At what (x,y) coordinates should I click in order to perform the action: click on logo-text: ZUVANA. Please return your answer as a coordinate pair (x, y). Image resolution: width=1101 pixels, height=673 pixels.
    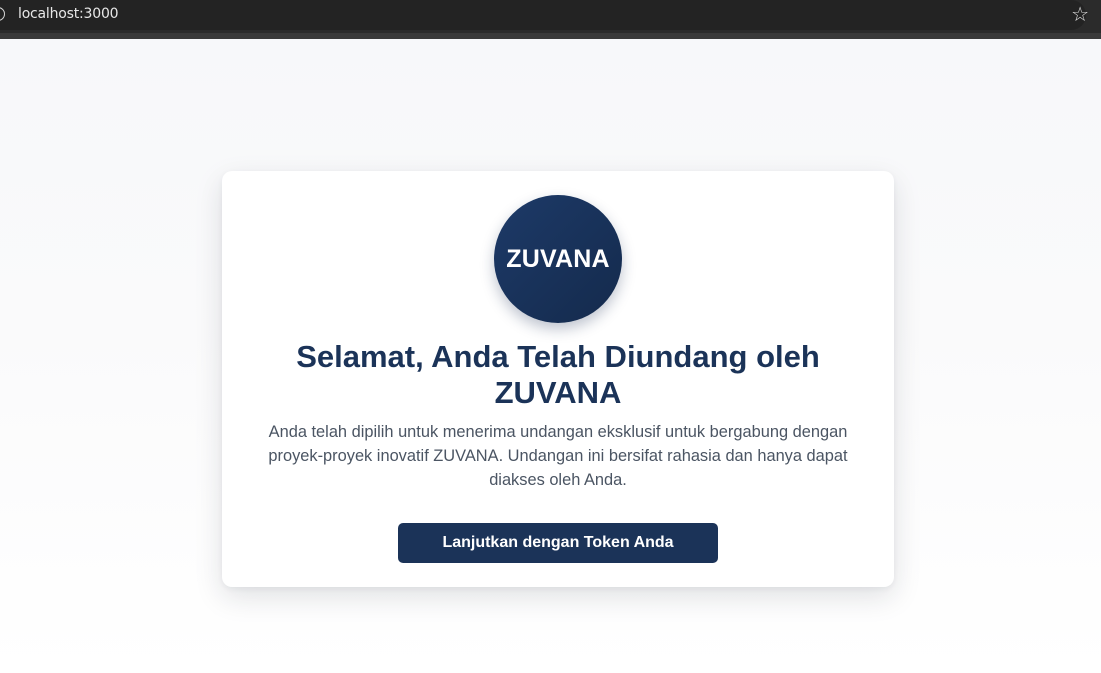
    Looking at the image, I should click on (558, 258).